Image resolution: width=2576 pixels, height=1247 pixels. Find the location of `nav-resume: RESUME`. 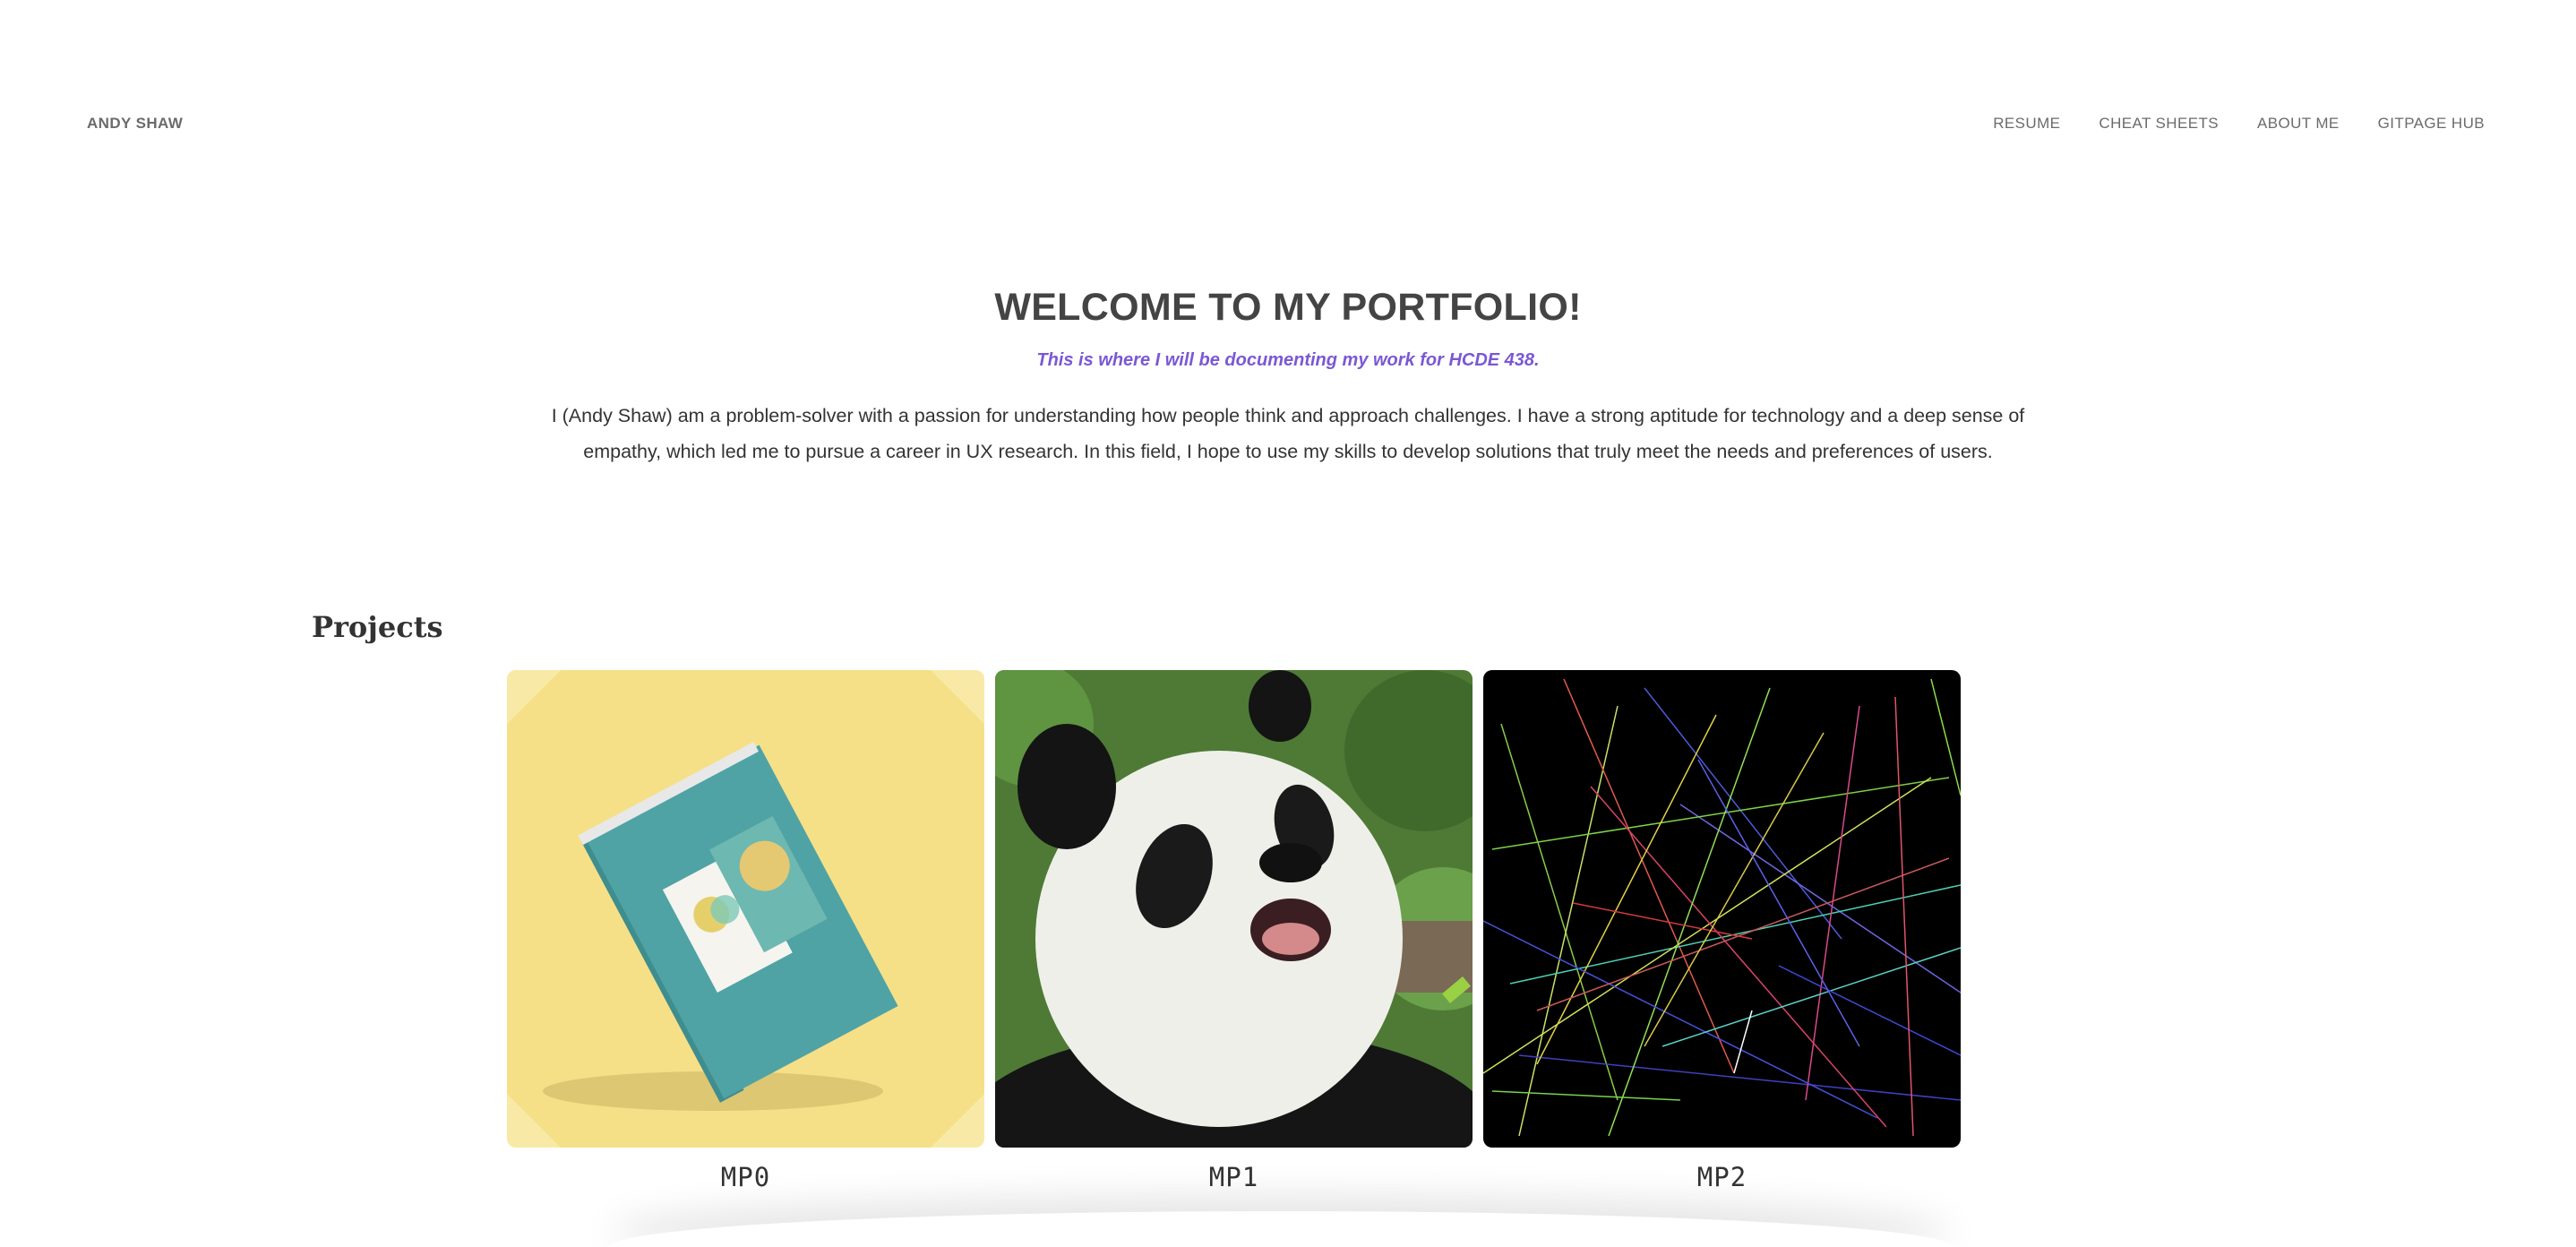

nav-resume: RESUME is located at coordinates (2026, 124).